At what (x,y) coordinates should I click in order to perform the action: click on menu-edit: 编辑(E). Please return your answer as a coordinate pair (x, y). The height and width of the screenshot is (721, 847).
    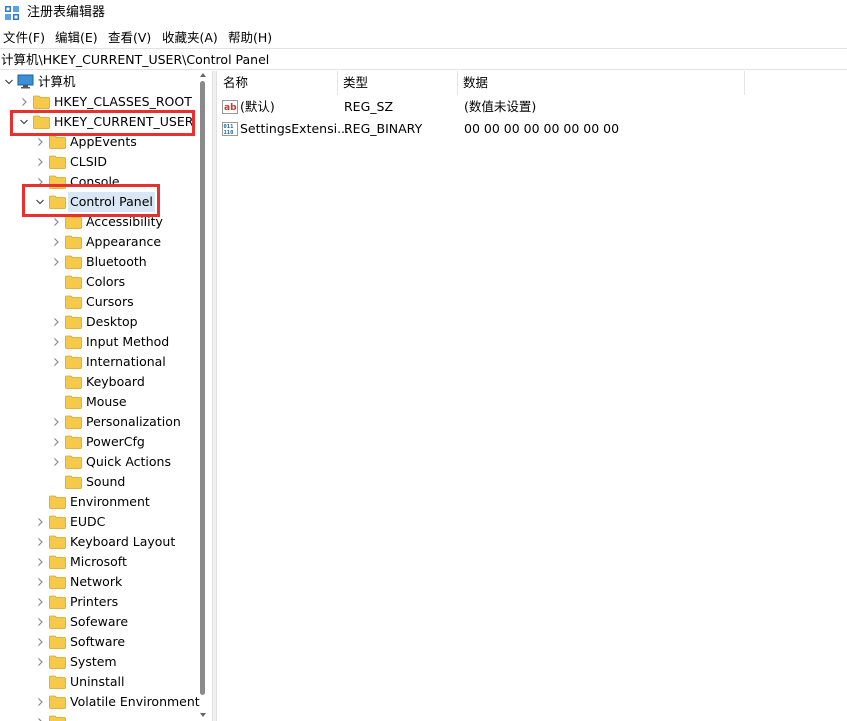
    Looking at the image, I should click on (76, 38).